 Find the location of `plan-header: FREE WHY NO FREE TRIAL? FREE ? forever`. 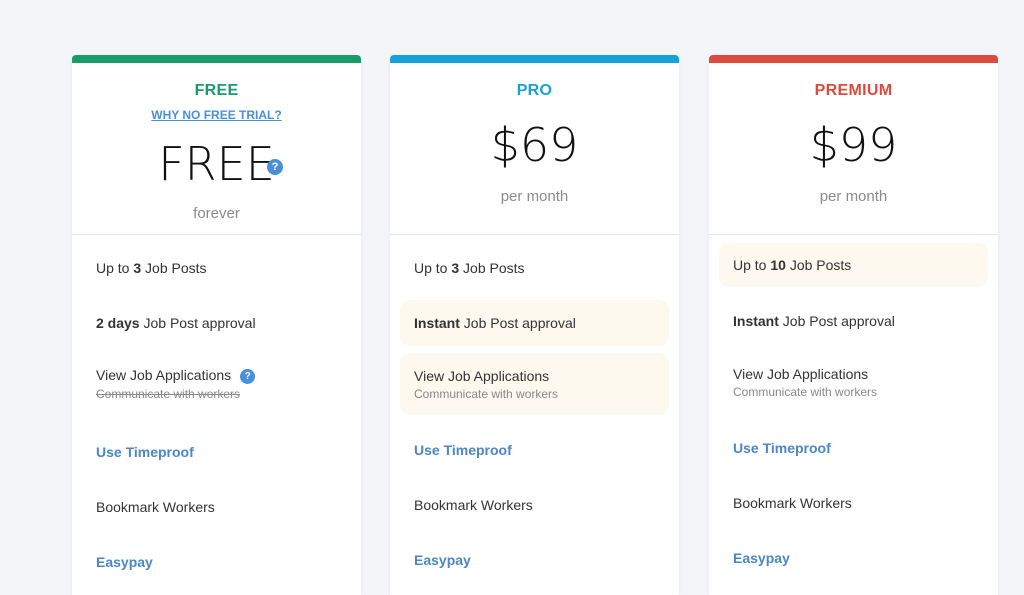

plan-header: FREE WHY NO FREE TRIAL? FREE ? forever is located at coordinates (216, 149).